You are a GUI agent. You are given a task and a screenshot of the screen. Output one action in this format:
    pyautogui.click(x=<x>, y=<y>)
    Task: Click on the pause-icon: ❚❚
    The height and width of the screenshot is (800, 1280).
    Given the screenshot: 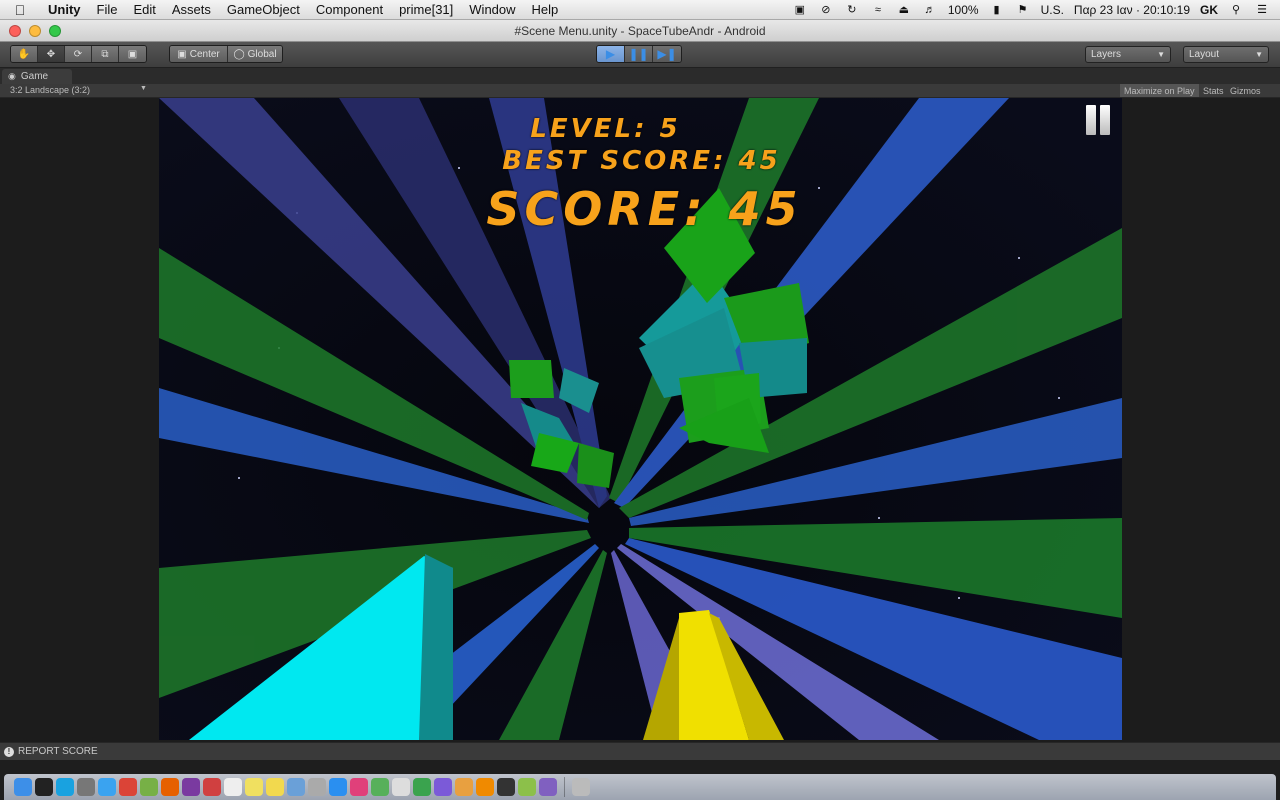 What is the action you would take?
    pyautogui.click(x=638, y=54)
    